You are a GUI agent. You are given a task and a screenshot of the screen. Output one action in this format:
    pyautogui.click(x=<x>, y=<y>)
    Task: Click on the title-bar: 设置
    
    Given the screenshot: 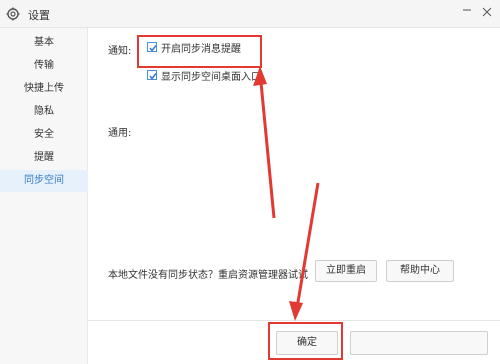 What is the action you would take?
    pyautogui.click(x=250, y=14)
    